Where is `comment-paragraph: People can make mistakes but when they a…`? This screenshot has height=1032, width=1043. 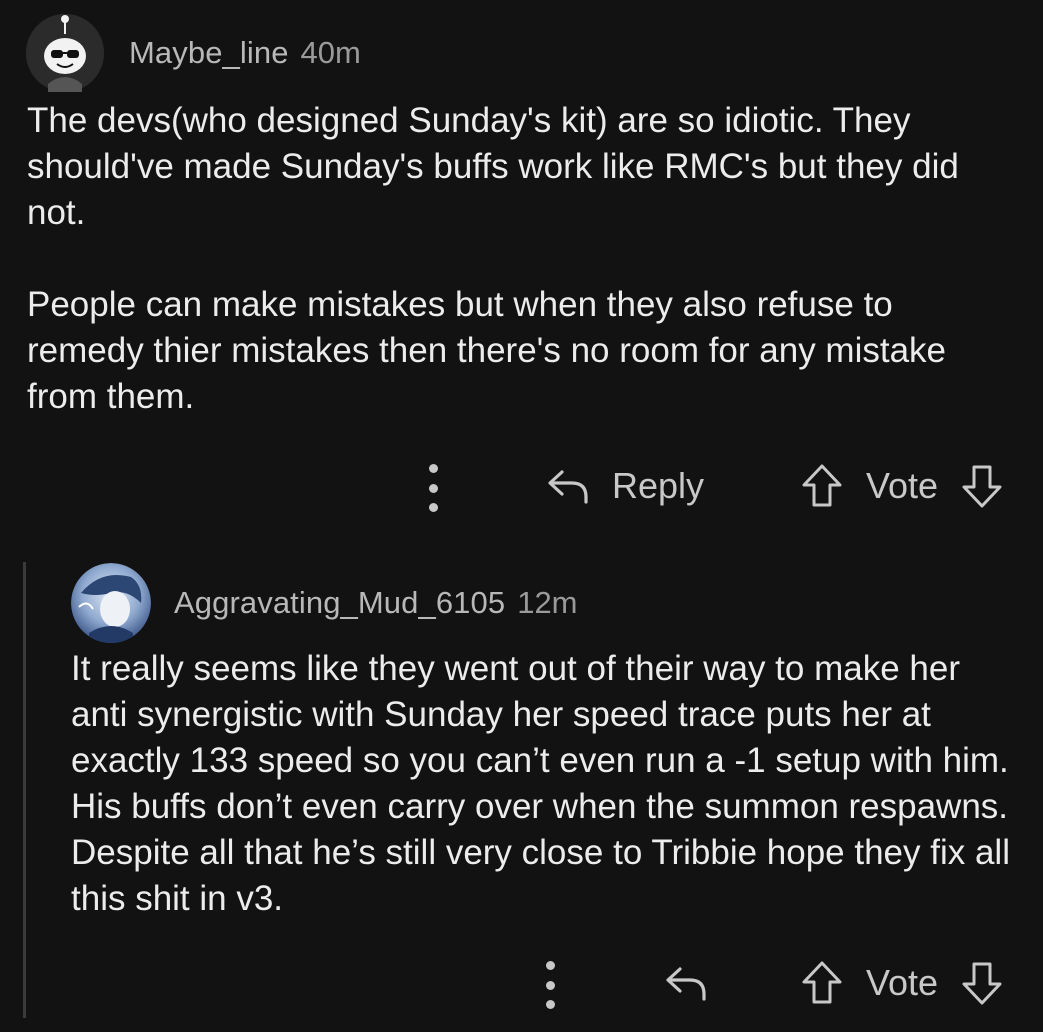
comment-paragraph: People can make mistakes but when they a… is located at coordinates (487, 350).